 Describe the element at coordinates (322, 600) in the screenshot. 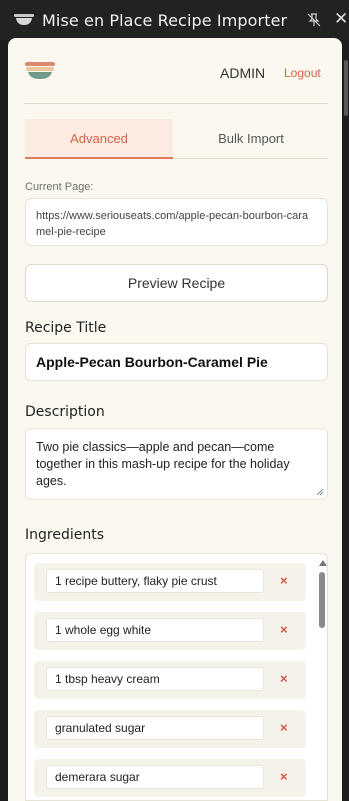

I see `ingredients-scrollbar-thumb` at that location.